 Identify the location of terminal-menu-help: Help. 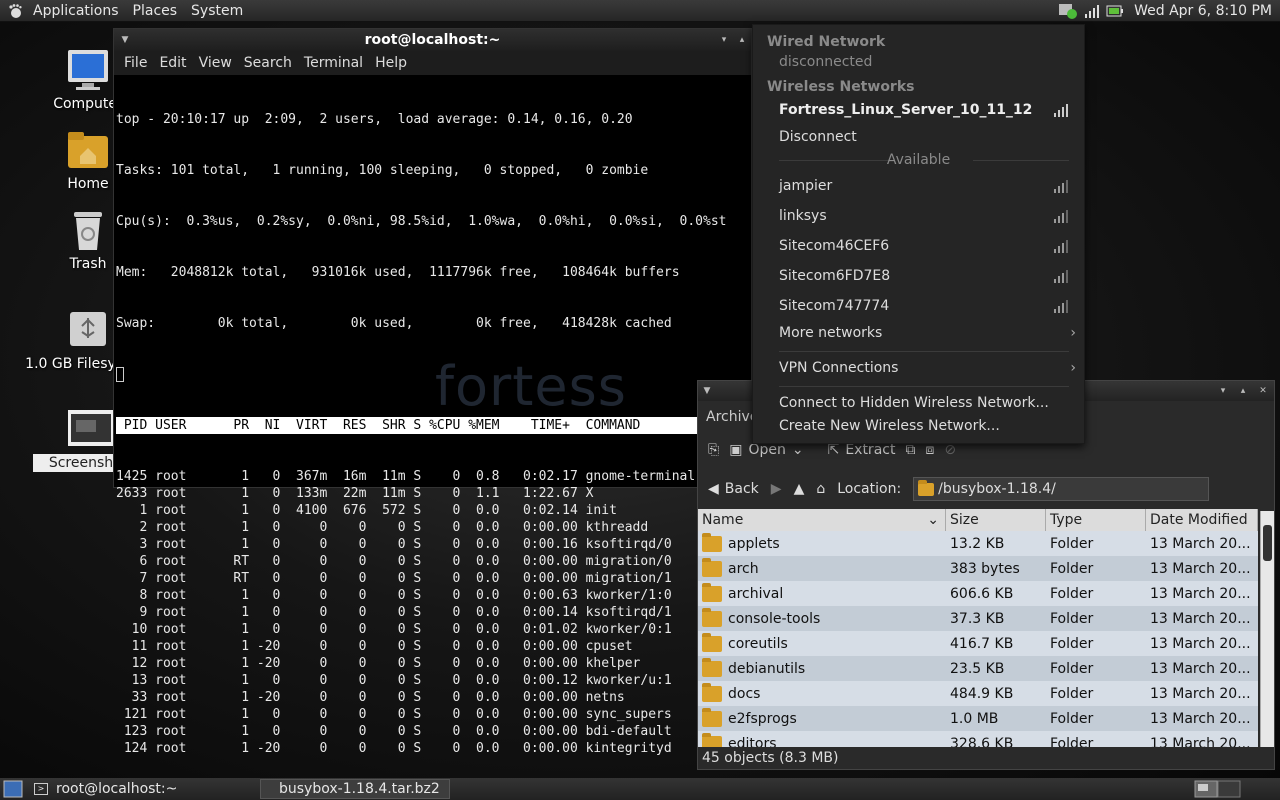
(391, 63).